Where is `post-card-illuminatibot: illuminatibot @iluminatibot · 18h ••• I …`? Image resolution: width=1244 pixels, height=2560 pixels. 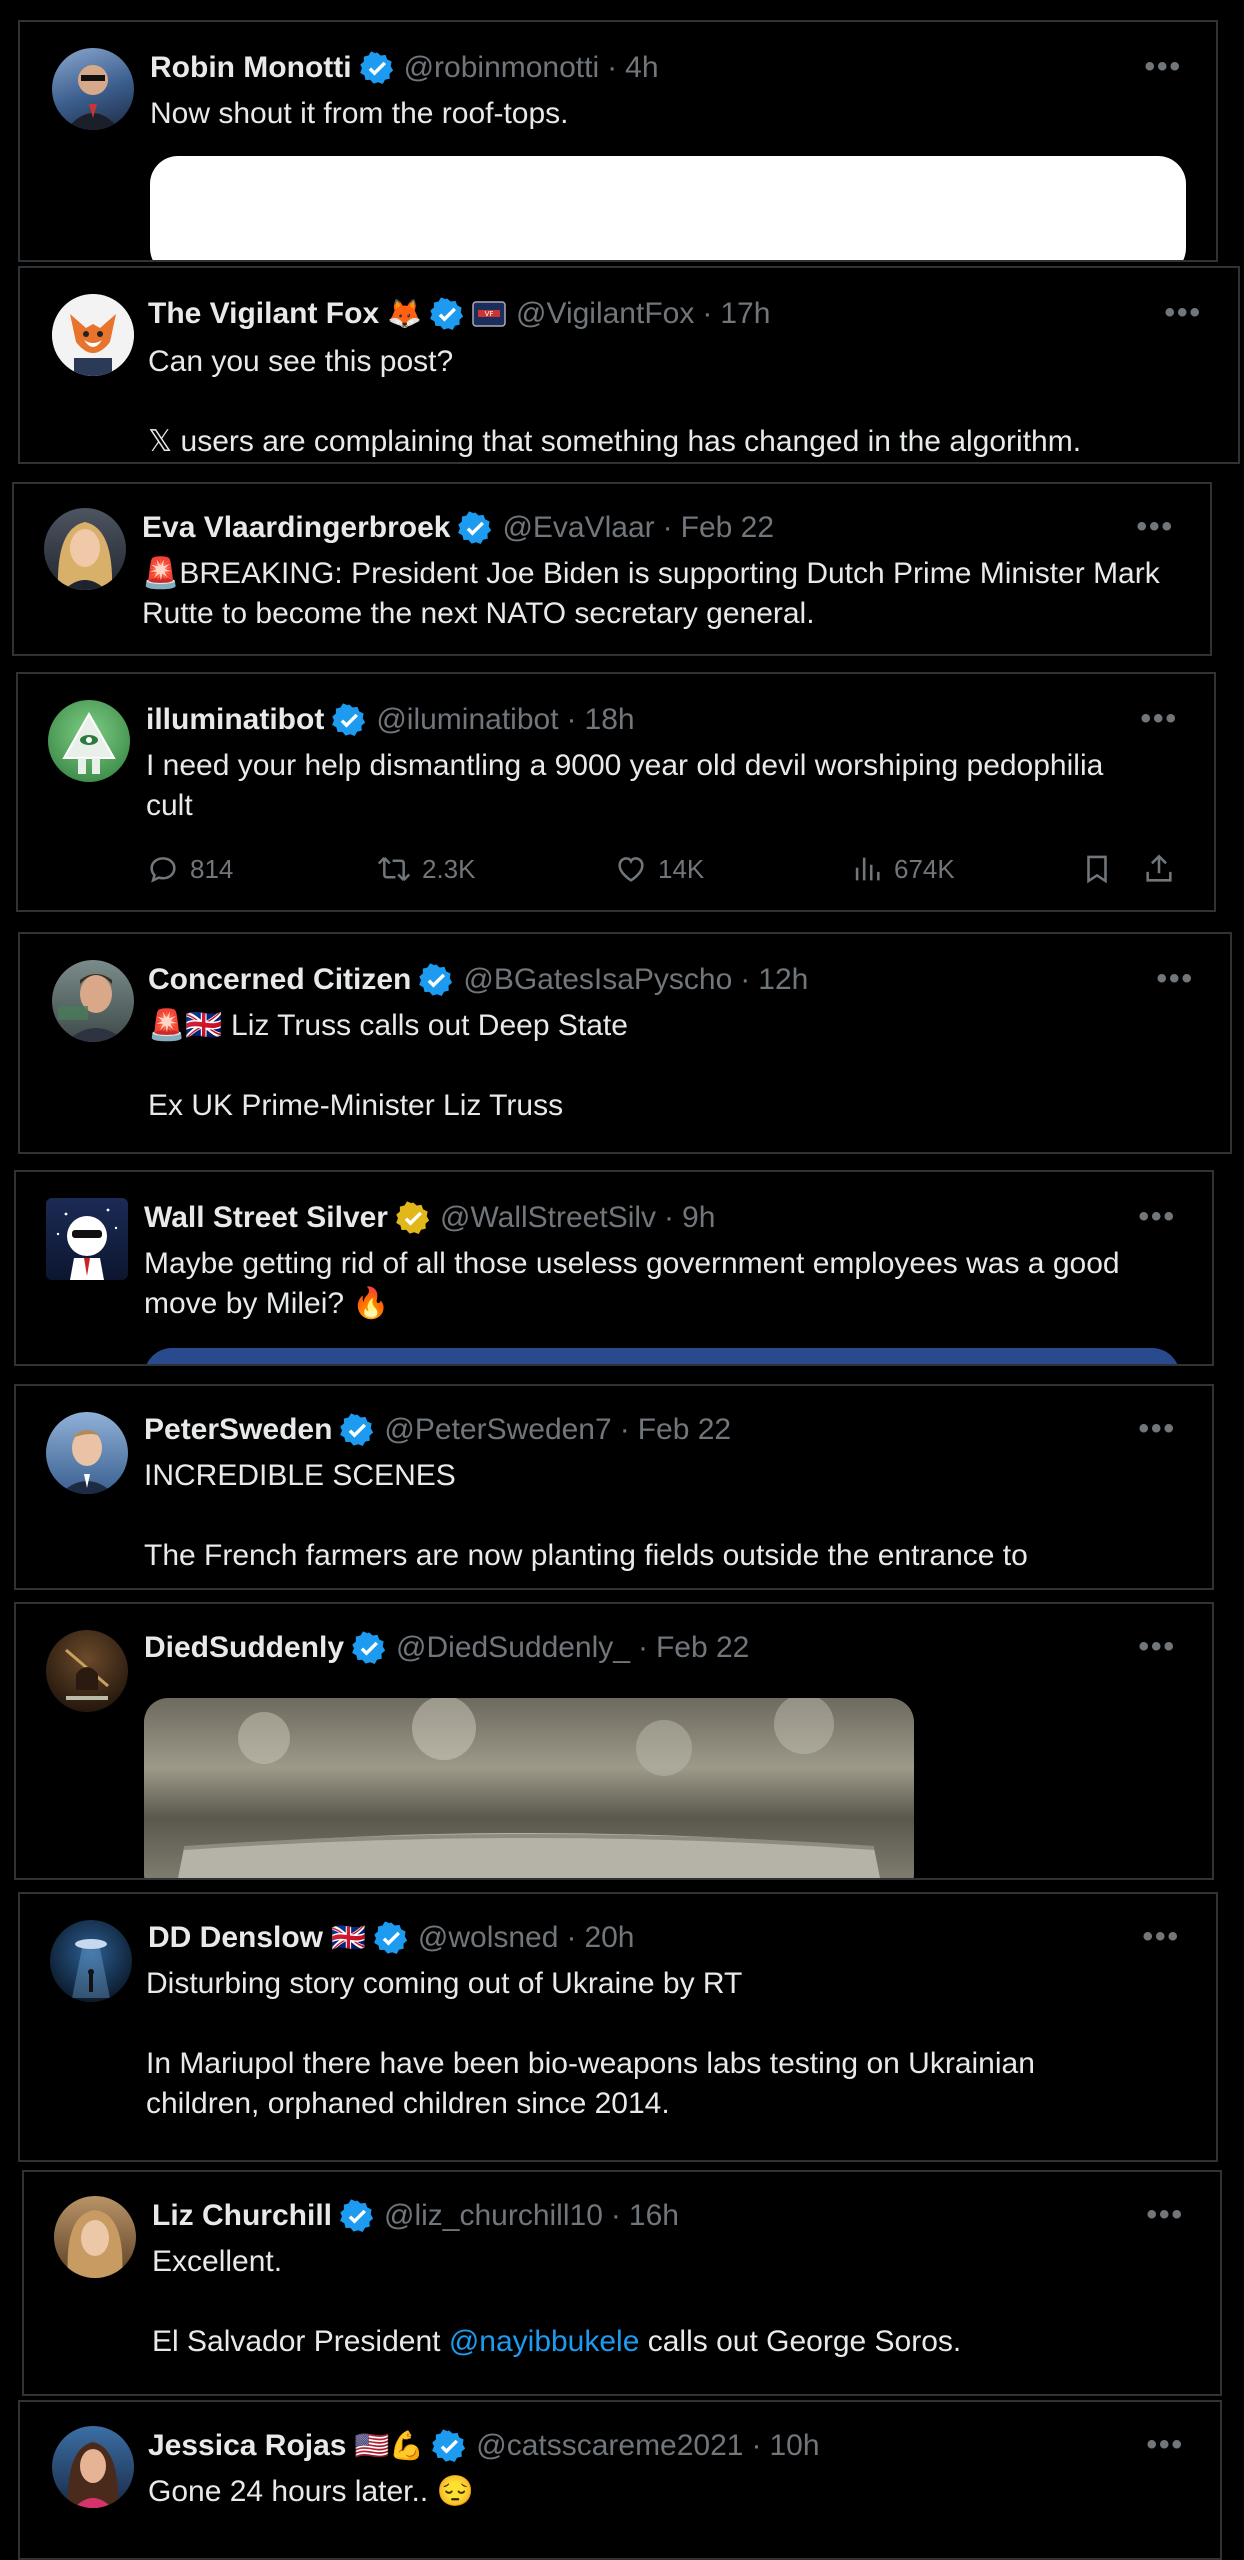 post-card-illuminatibot: illuminatibot @iluminatibot · 18h ••• I … is located at coordinates (616, 792).